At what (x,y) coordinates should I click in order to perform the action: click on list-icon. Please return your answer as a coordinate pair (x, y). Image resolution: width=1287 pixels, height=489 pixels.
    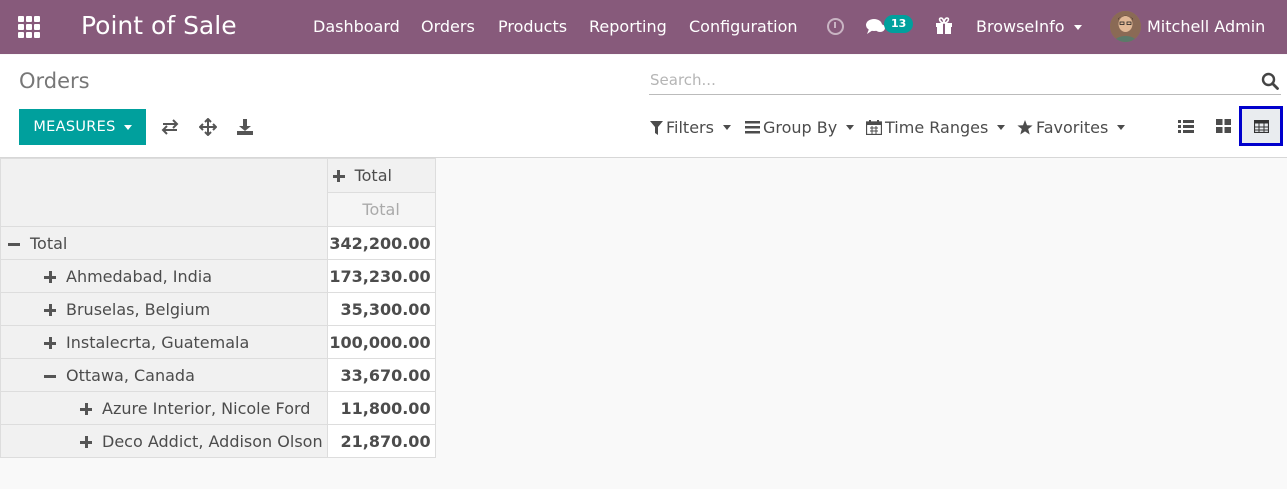
    Looking at the image, I should click on (1186, 126).